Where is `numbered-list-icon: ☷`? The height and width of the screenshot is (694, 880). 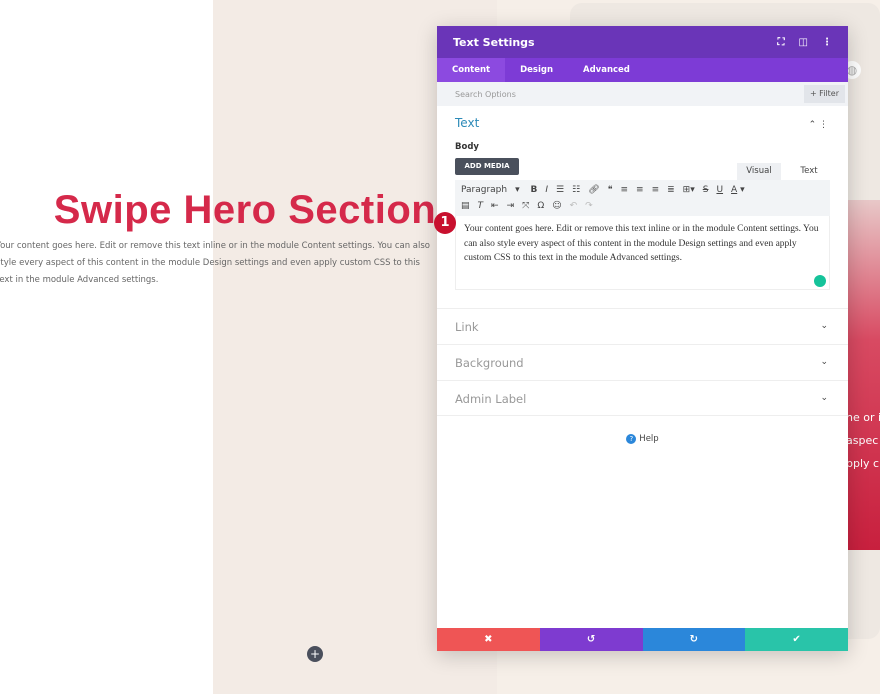
numbered-list-icon: ☷ is located at coordinates (576, 190).